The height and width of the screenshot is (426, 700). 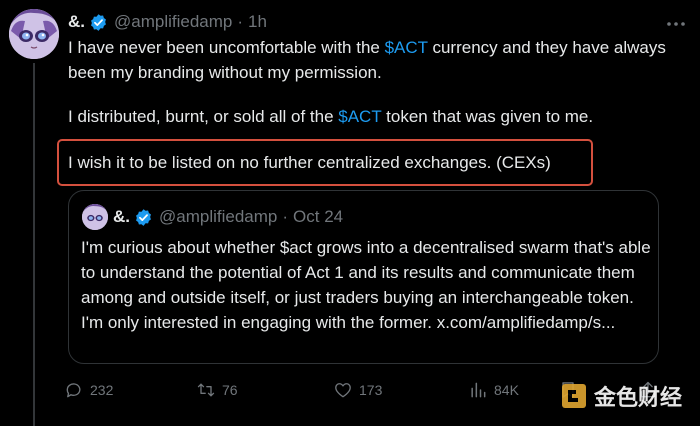 I want to click on watermark-text: 金色财经, so click(x=638, y=397).